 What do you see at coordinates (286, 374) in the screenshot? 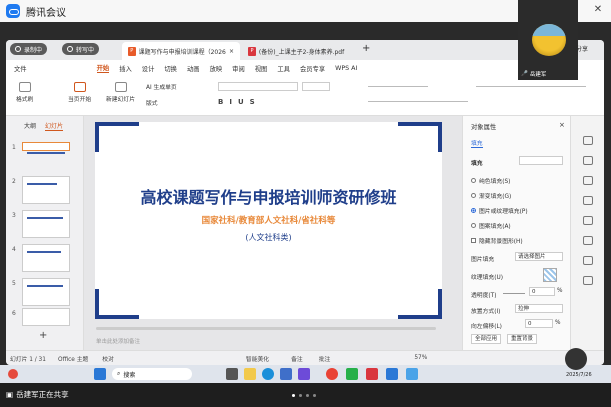
I see `store-icon` at bounding box center [286, 374].